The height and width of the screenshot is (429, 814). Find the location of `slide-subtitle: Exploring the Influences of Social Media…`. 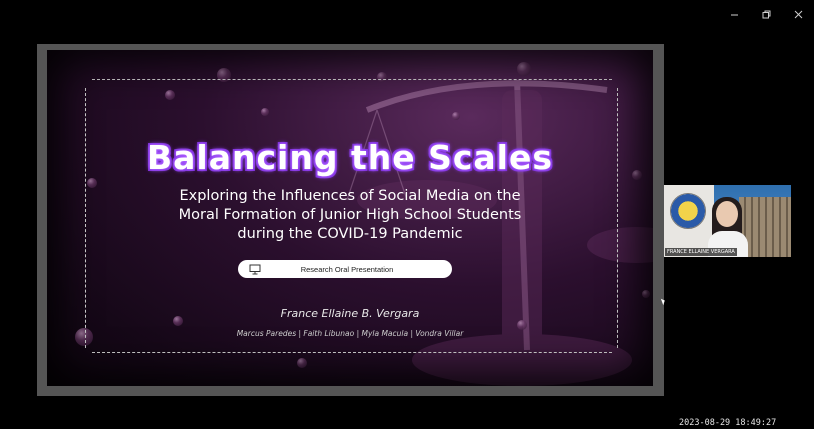

slide-subtitle: Exploring the Influences of Social Media… is located at coordinates (350, 215).